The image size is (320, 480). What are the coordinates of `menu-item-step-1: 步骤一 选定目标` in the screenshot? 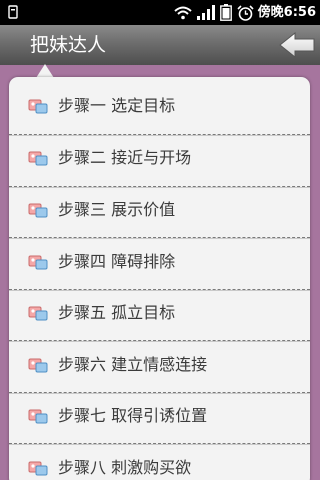 It's located at (159, 108).